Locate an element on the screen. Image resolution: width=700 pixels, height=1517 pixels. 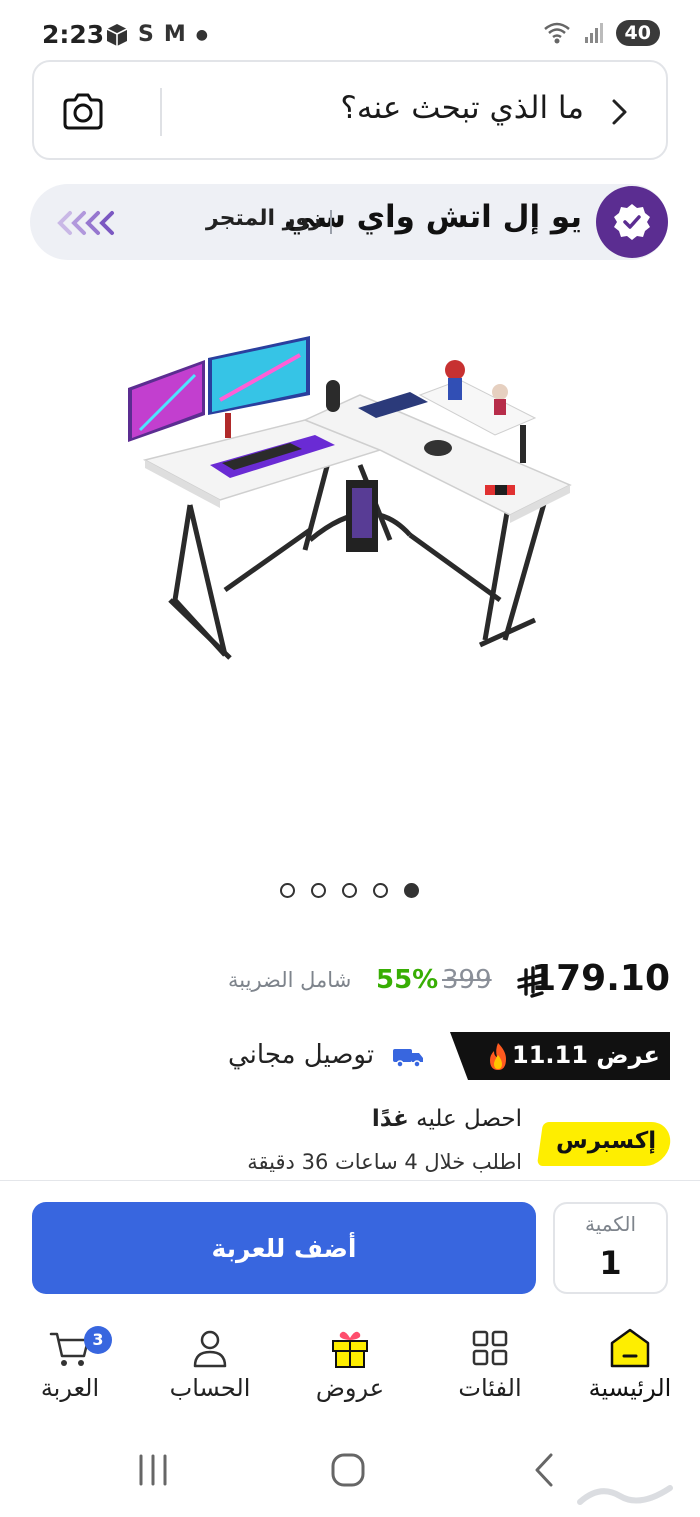
discount-percent: 55% is located at coordinates (407, 980).